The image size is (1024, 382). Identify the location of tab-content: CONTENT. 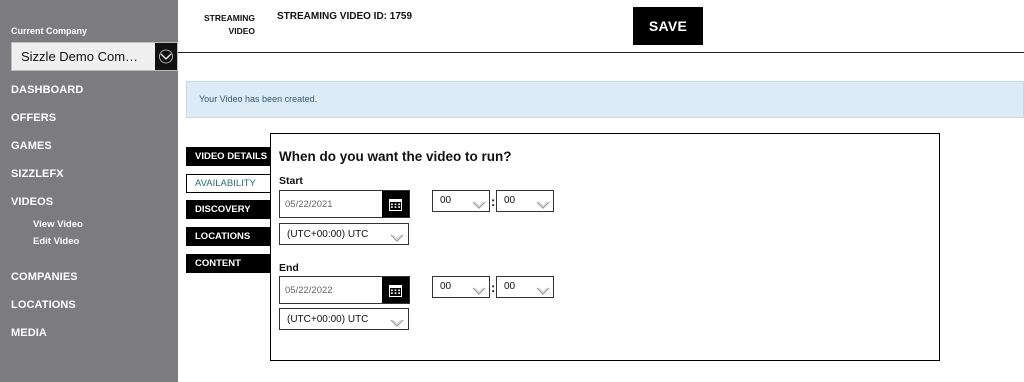
(228, 263).